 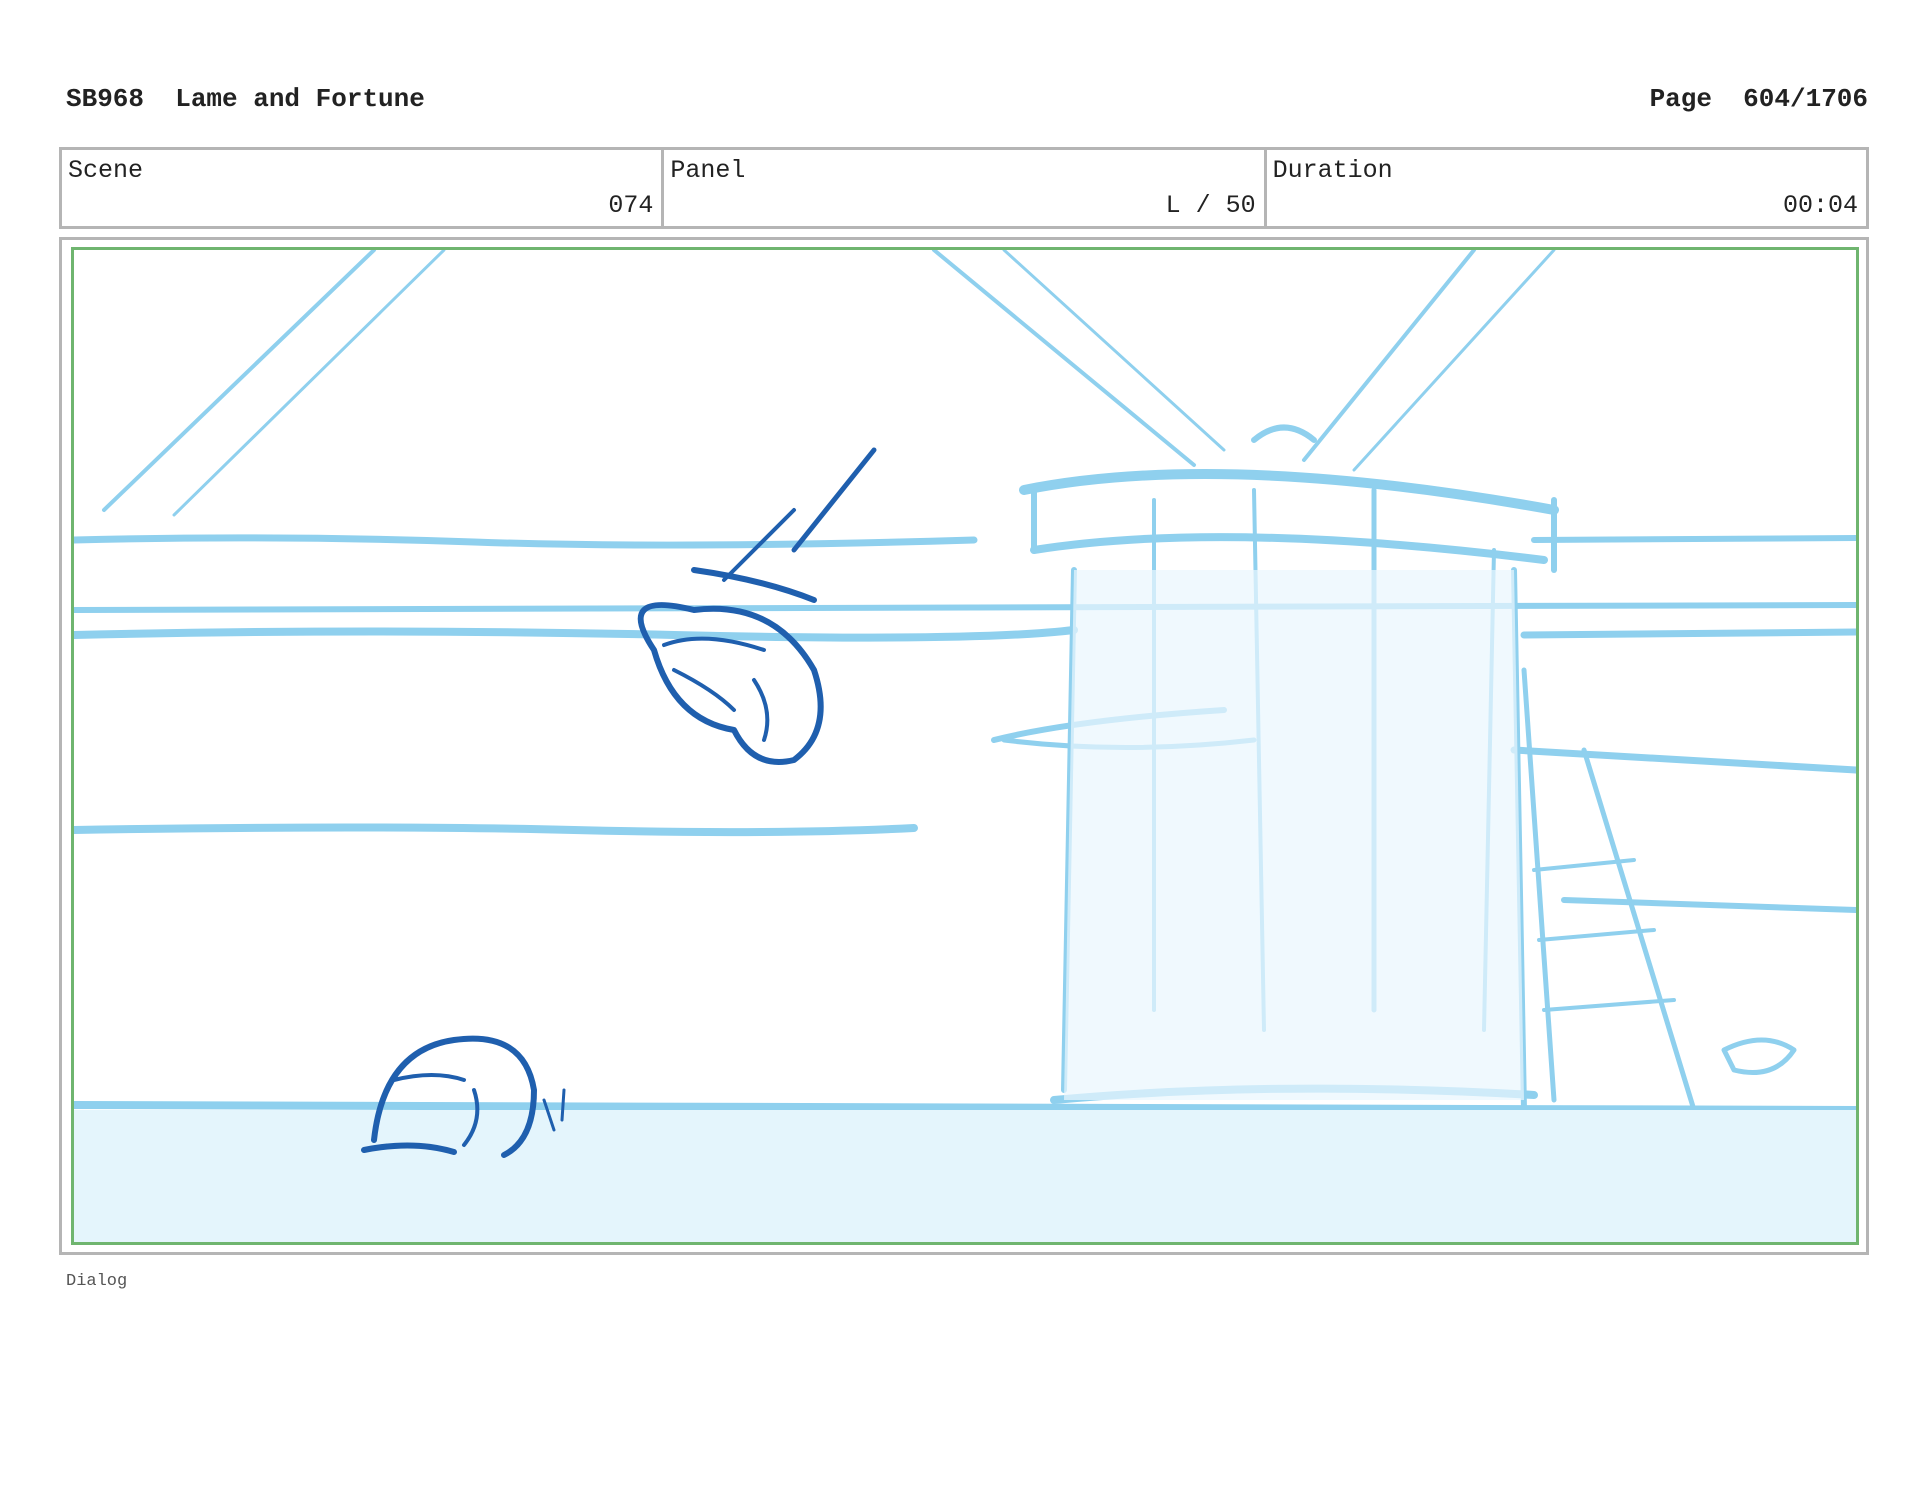 What do you see at coordinates (708, 170) in the screenshot?
I see `panel-label: Panel` at bounding box center [708, 170].